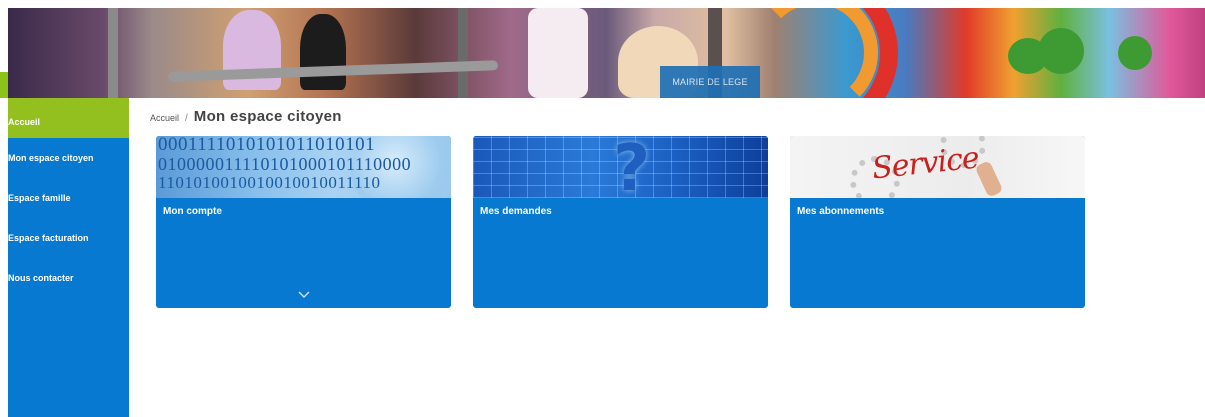 The image size is (1205, 417). What do you see at coordinates (516, 211) in the screenshot?
I see `card-title: Mes demandes` at bounding box center [516, 211].